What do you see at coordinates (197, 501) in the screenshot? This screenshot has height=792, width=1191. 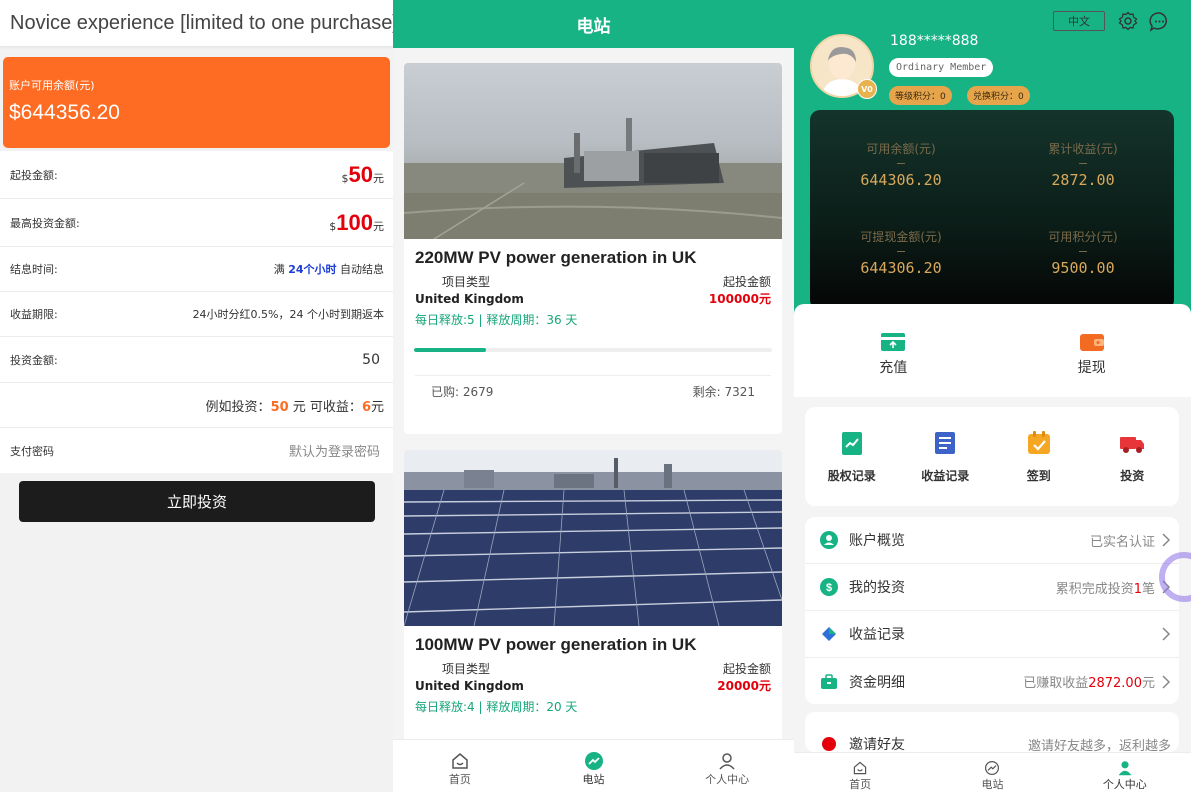 I see `invest-now-button: 立即投资` at bounding box center [197, 501].